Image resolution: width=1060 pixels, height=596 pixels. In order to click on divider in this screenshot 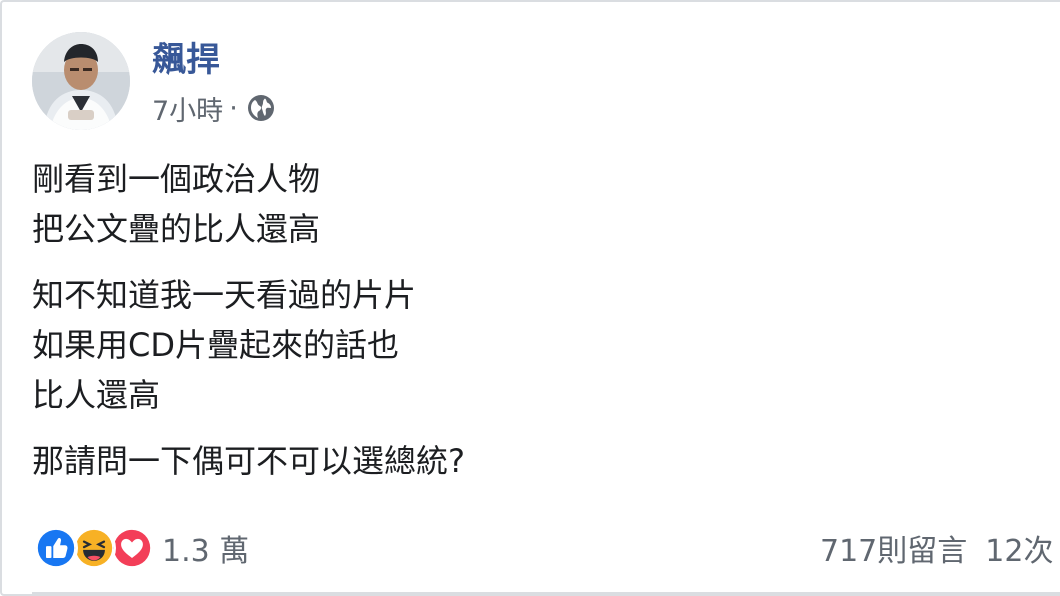, I will do `click(546, 593)`.